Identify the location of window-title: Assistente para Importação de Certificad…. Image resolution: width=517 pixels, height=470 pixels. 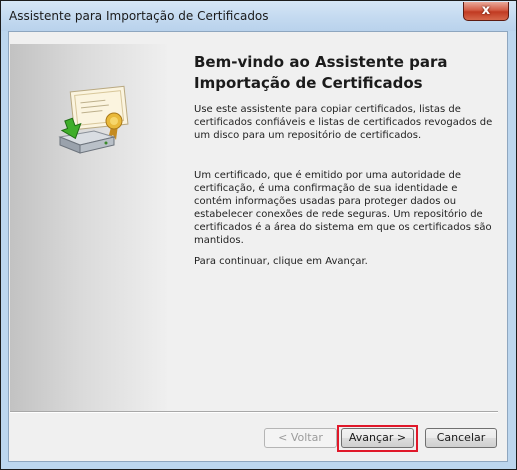
(139, 16).